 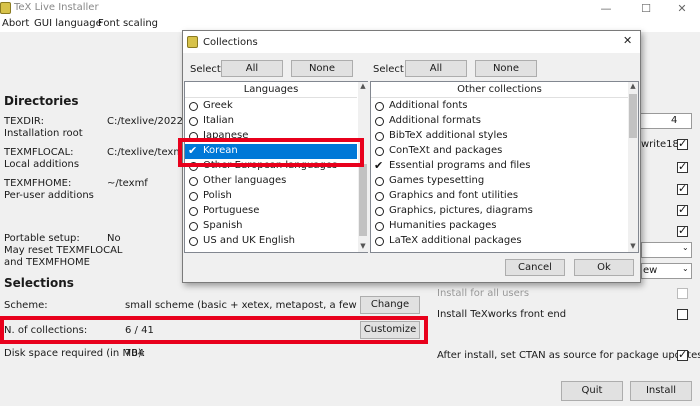 I want to click on languages-select-all-button: All, so click(x=252, y=68).